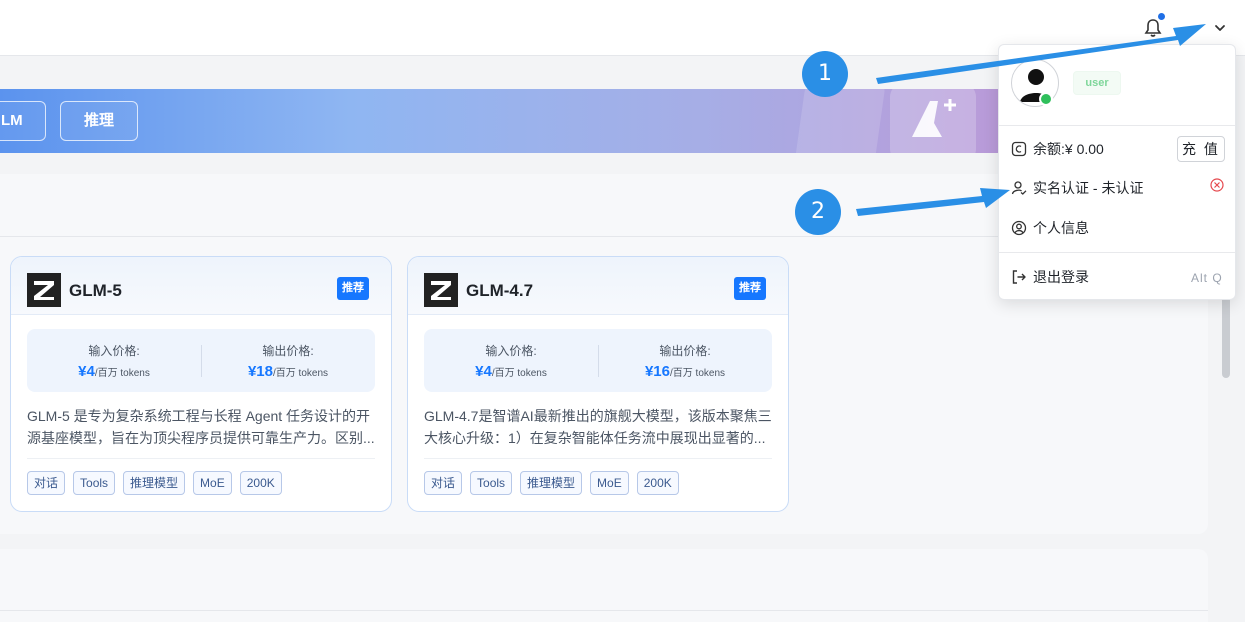  I want to click on secondary-panel, so click(604, 585).